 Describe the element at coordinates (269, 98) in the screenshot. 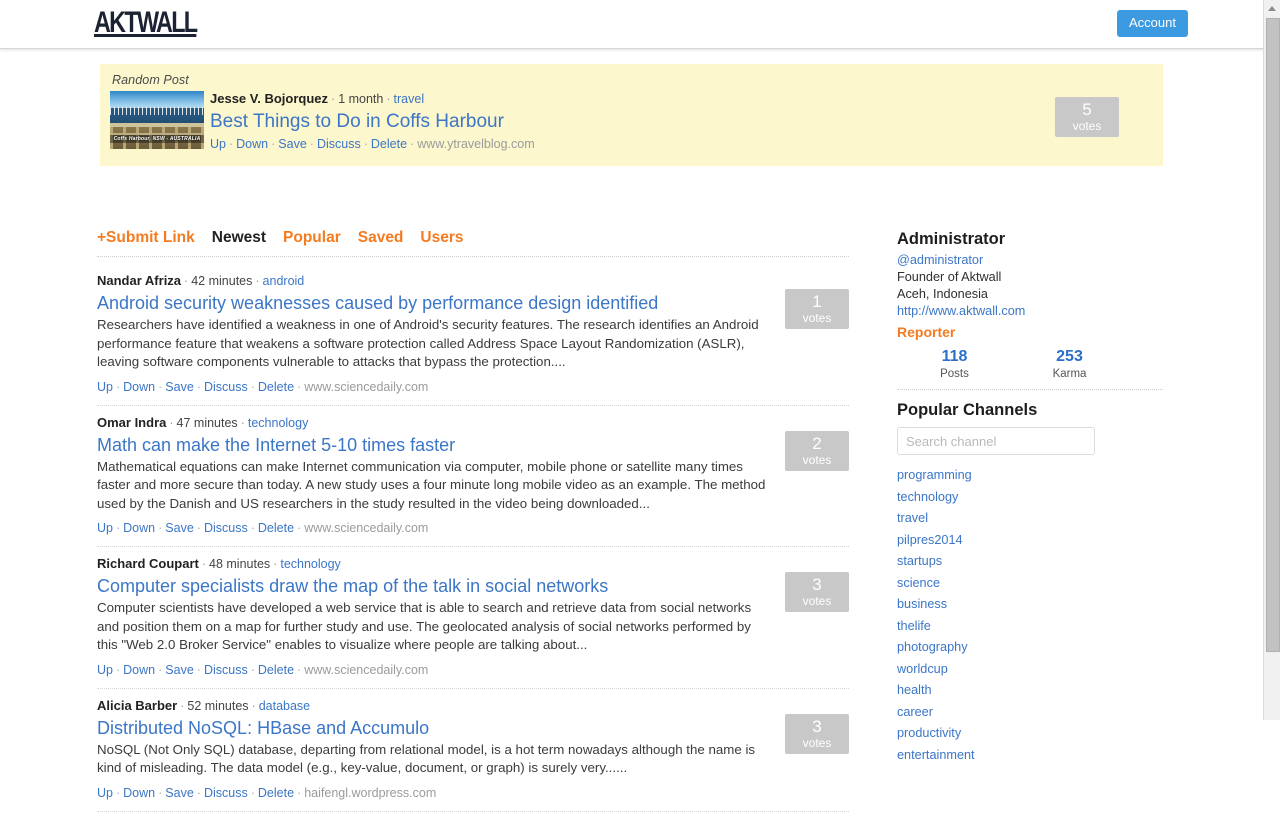

I see `random-post-author: Jesse V. Bojorquez` at that location.